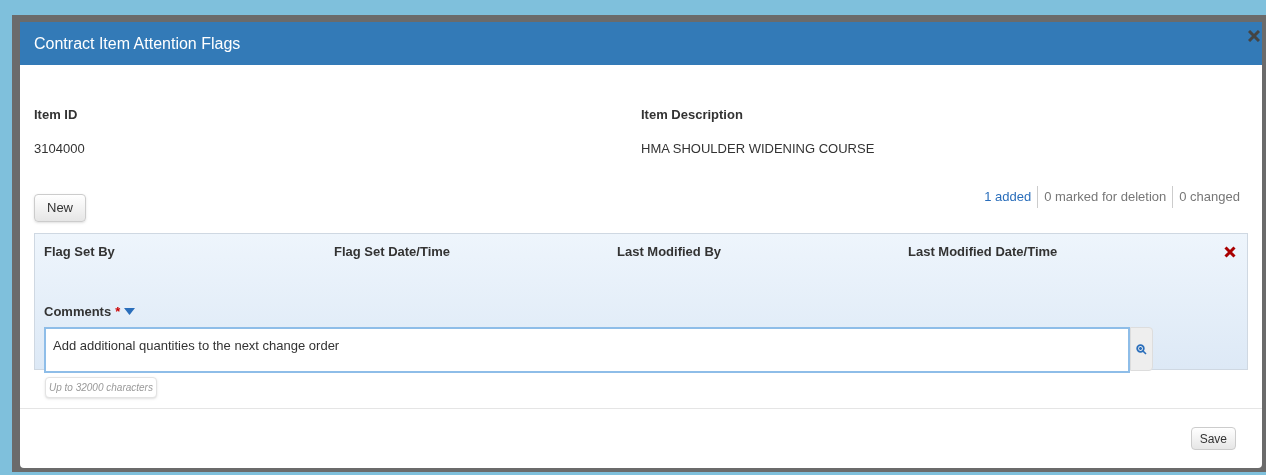  I want to click on zoom-in-icon, so click(1141, 349).